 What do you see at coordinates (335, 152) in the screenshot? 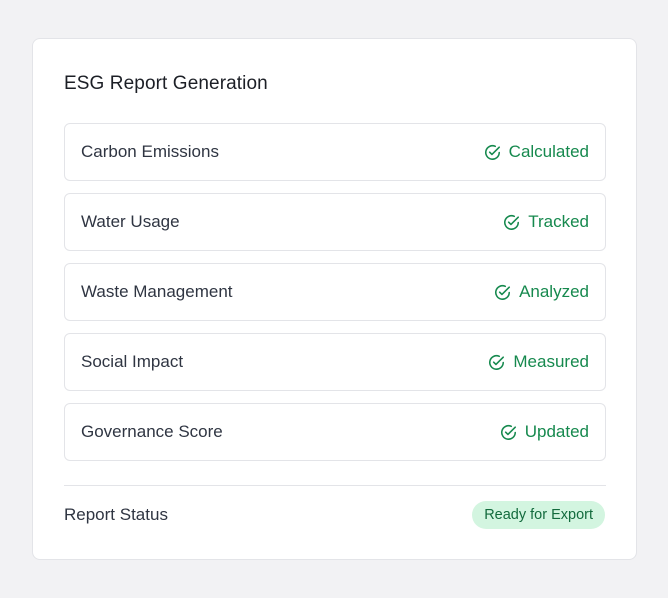
I see `list-item-carbon-emissions: Carbon Emissions Calculated` at bounding box center [335, 152].